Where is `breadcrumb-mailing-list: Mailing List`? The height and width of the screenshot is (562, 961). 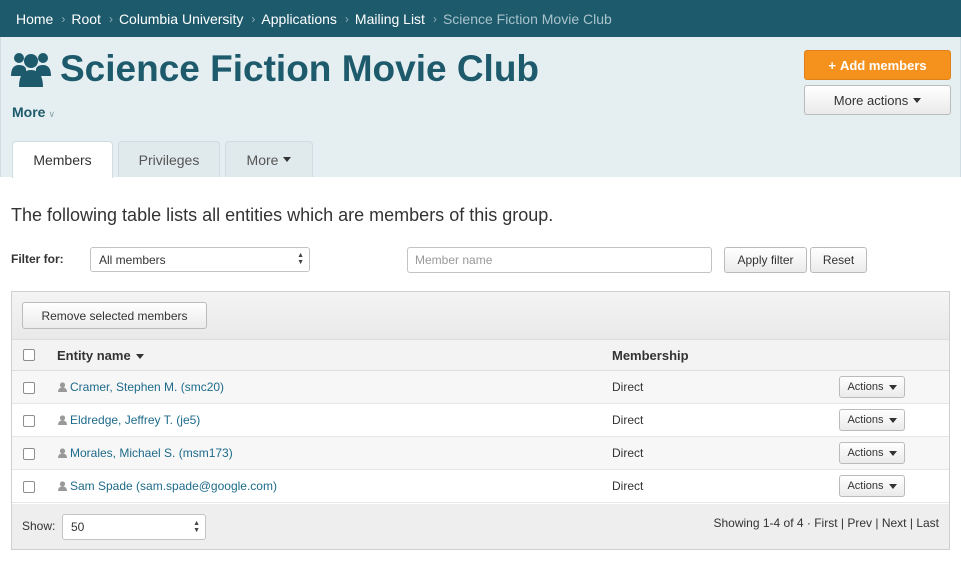
breadcrumb-mailing-list: Mailing List is located at coordinates (390, 19).